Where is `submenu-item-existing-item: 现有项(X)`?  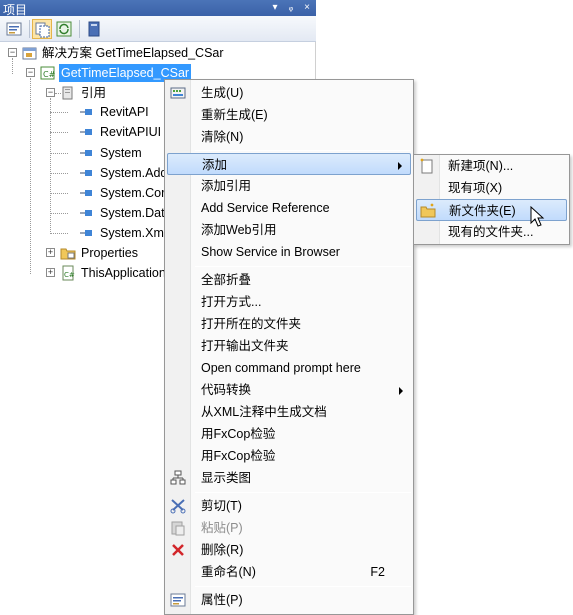
submenu-item-existing-item: 现有项(X) is located at coordinates (491, 188).